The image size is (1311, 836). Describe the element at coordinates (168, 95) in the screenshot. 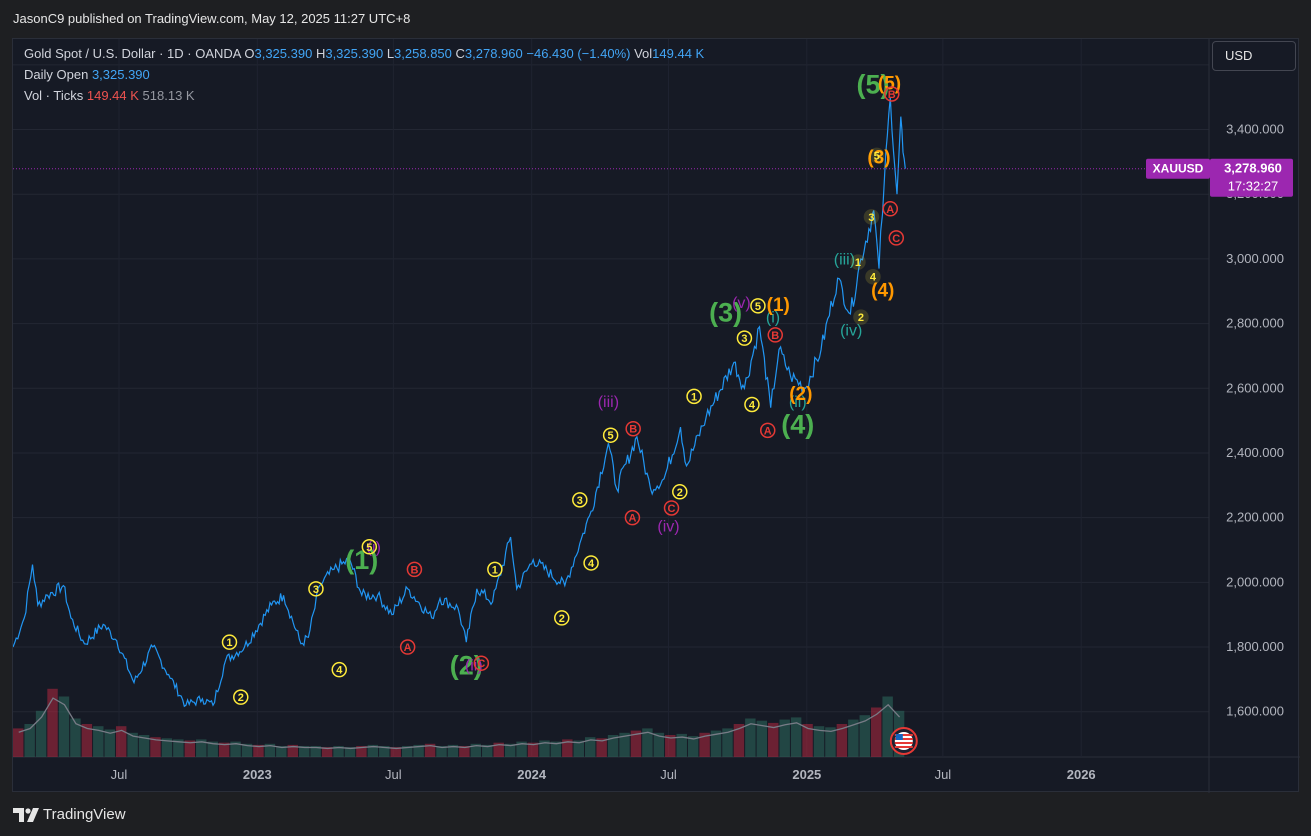

I see `vol-ticks-value-2: 518.13 K` at that location.